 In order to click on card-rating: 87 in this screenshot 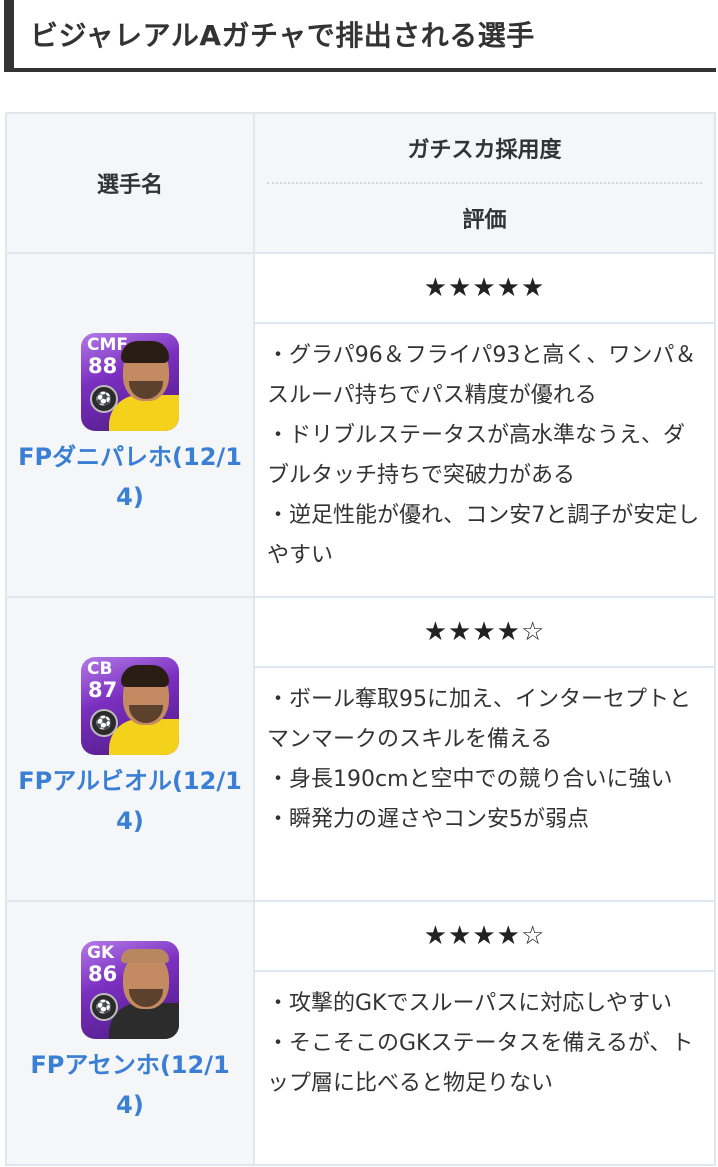, I will do `click(103, 690)`.